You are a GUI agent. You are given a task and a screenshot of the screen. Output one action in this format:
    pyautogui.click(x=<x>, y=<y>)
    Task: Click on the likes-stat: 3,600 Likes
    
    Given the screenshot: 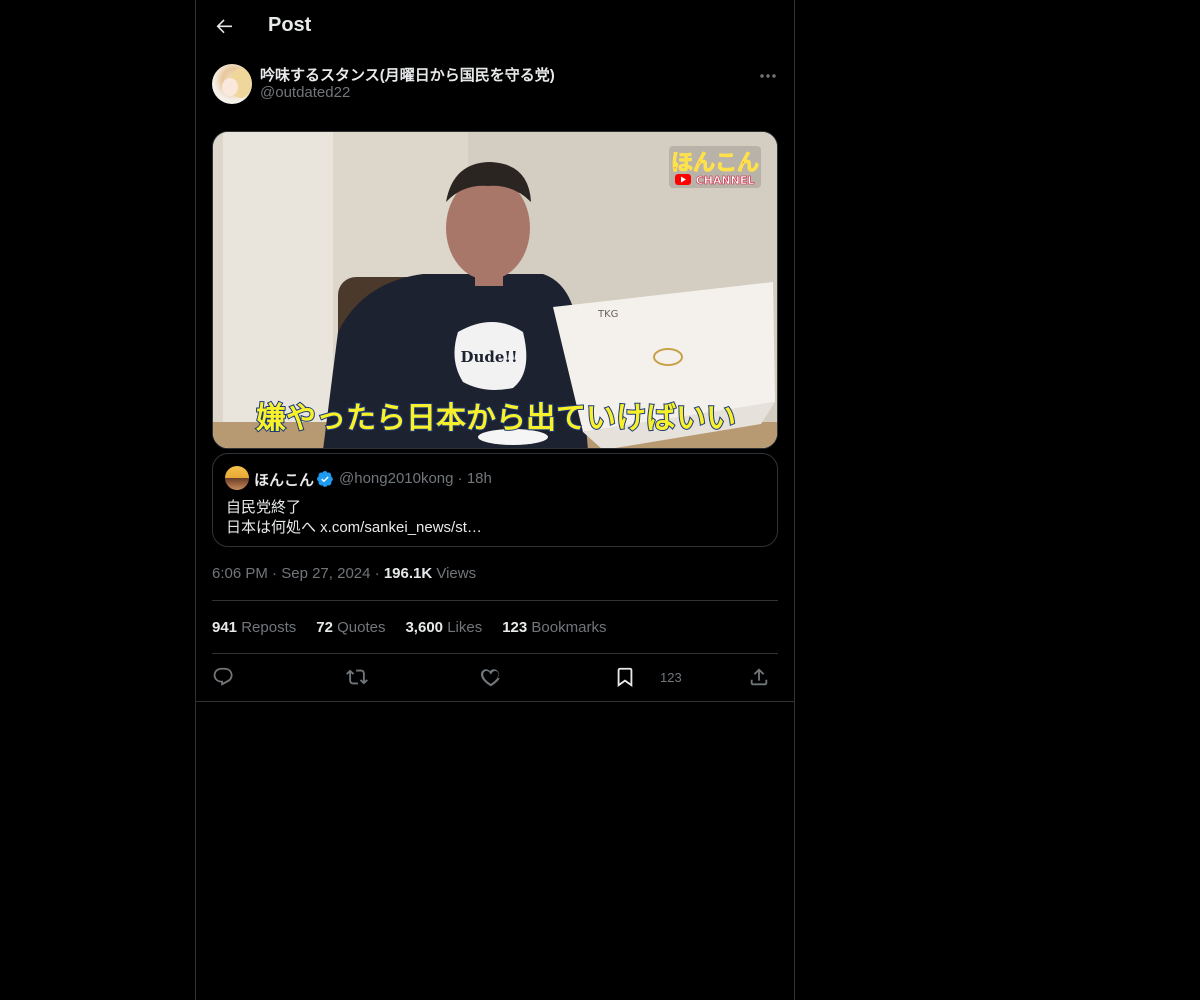 What is the action you would take?
    pyautogui.click(x=443, y=627)
    